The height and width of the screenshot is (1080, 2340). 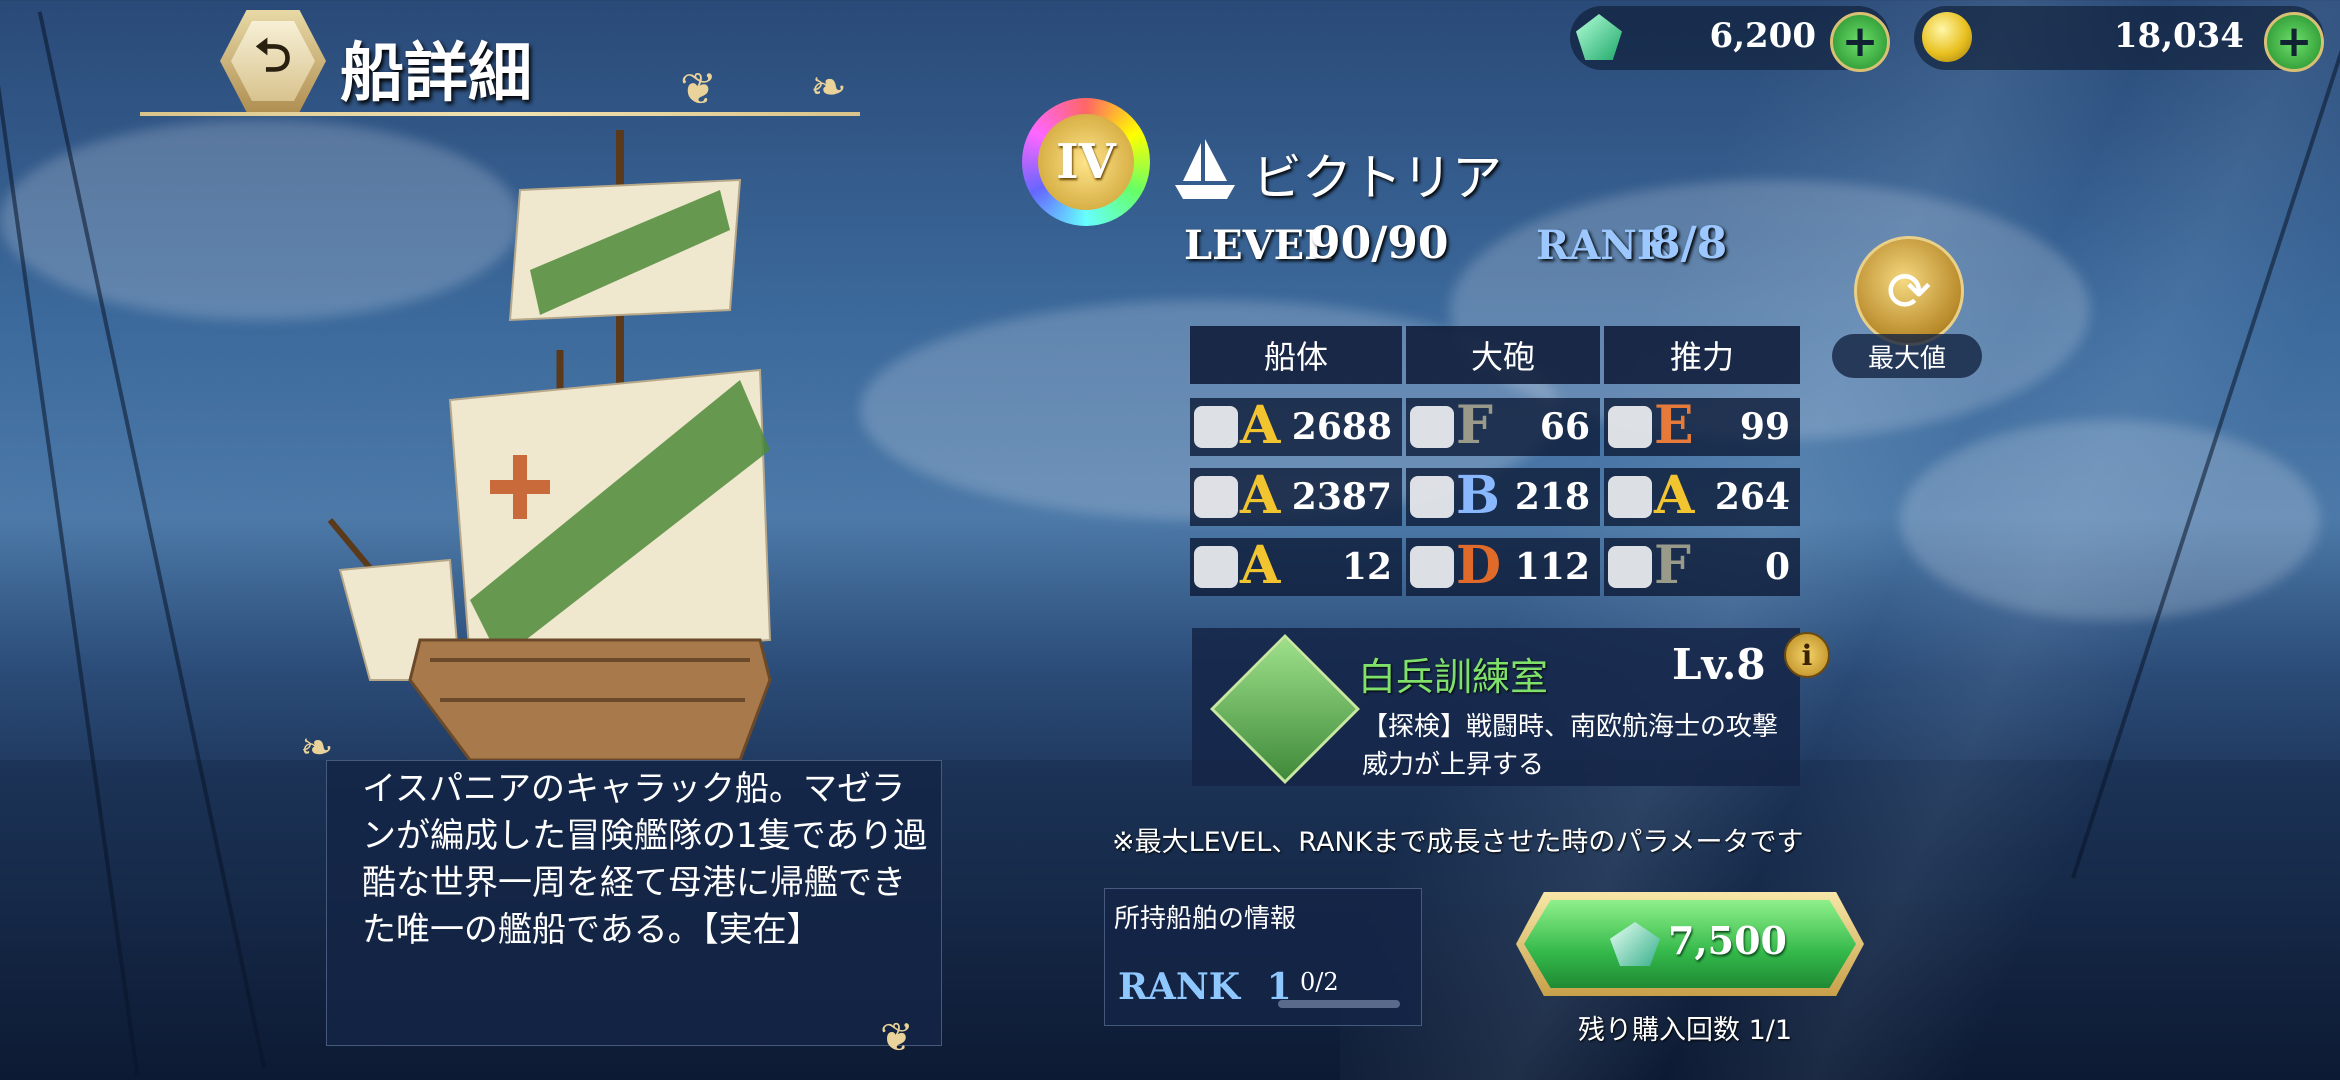 I want to click on gold-coin-icon, so click(x=1947, y=37).